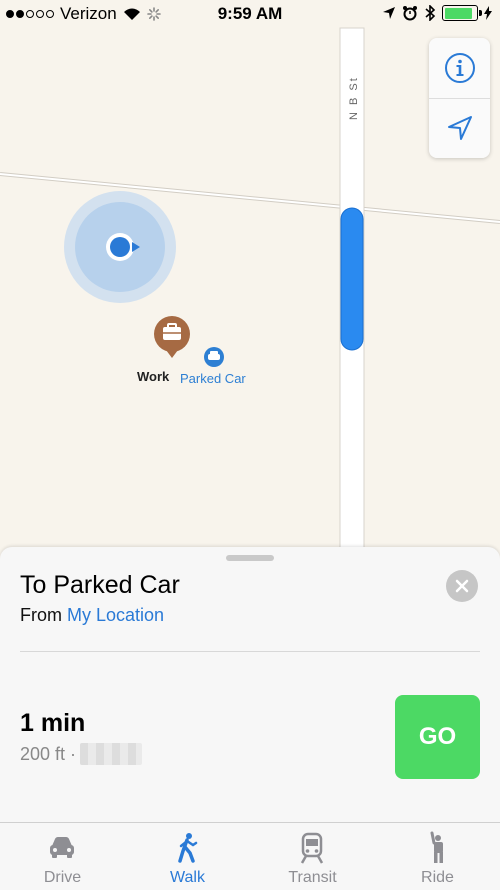 Image resolution: width=500 pixels, height=890 pixels. I want to click on close-icon, so click(462, 586).